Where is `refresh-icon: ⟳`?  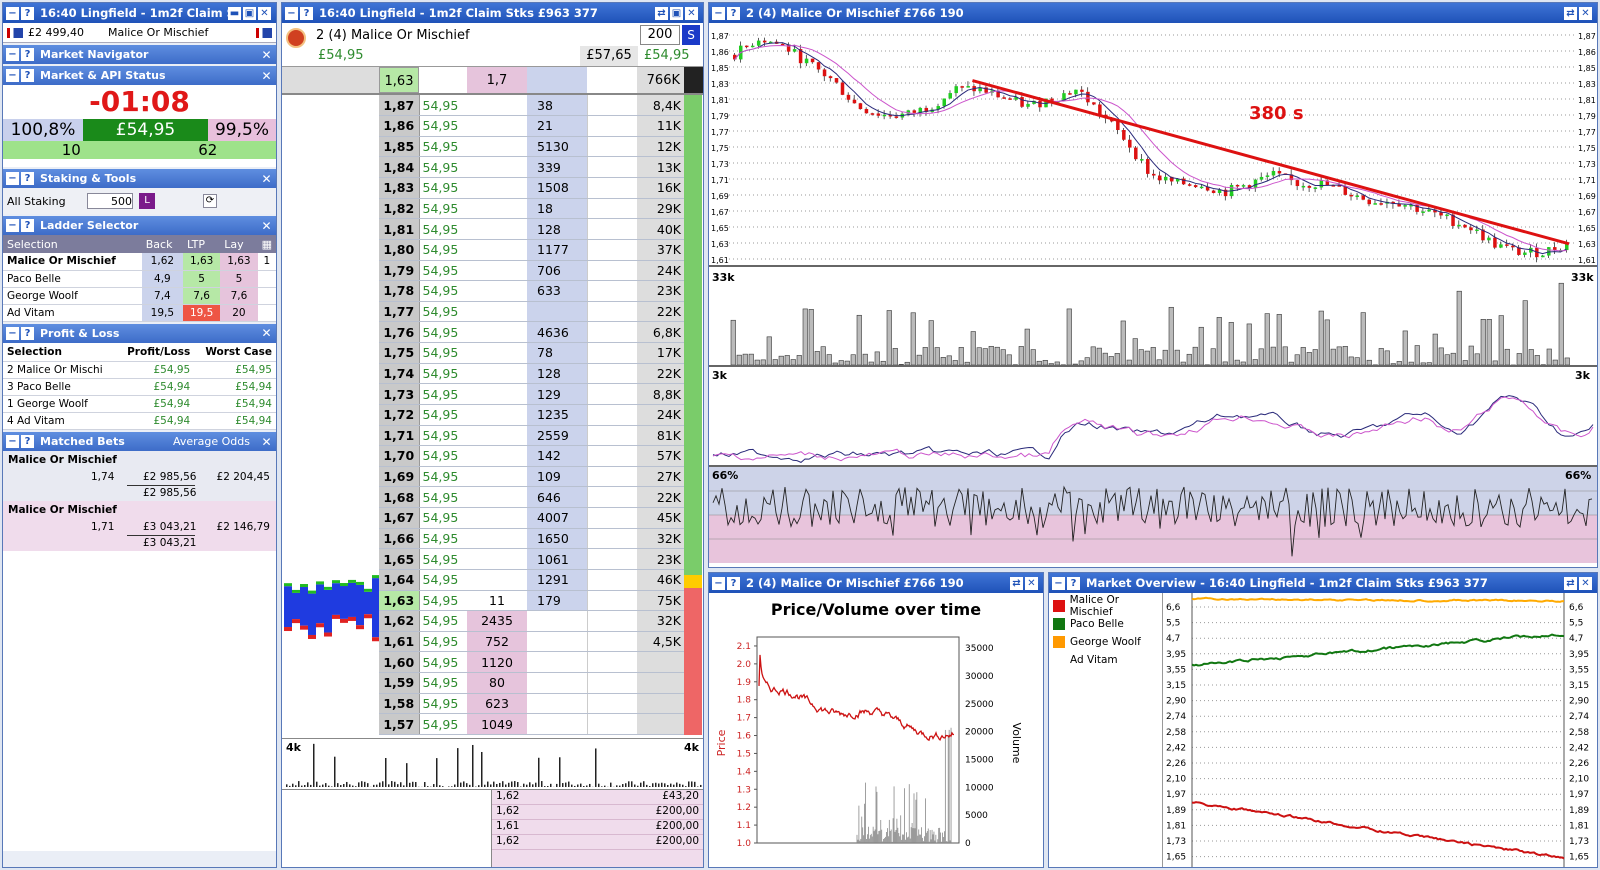 refresh-icon: ⟳ is located at coordinates (210, 201).